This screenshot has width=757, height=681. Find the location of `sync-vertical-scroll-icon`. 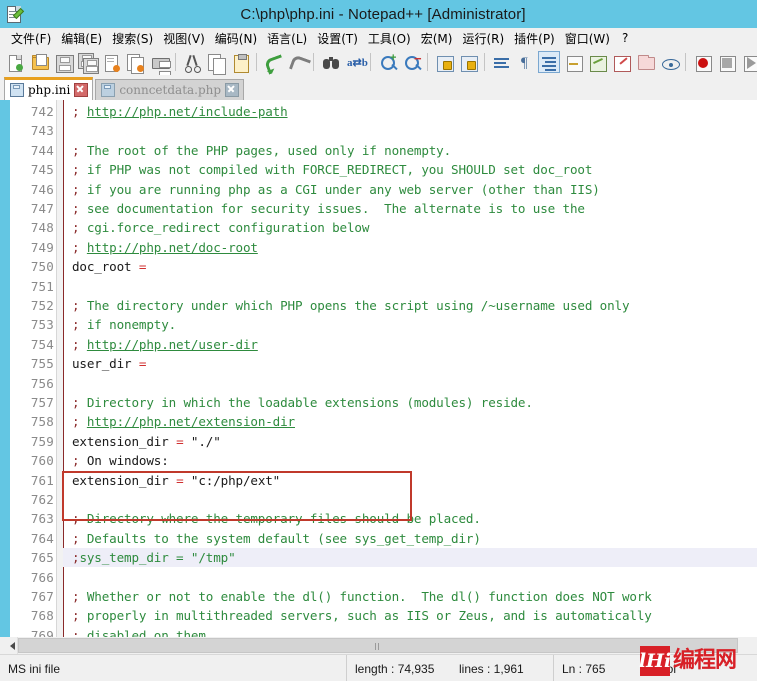

sync-vertical-scroll-icon is located at coordinates (444, 62).